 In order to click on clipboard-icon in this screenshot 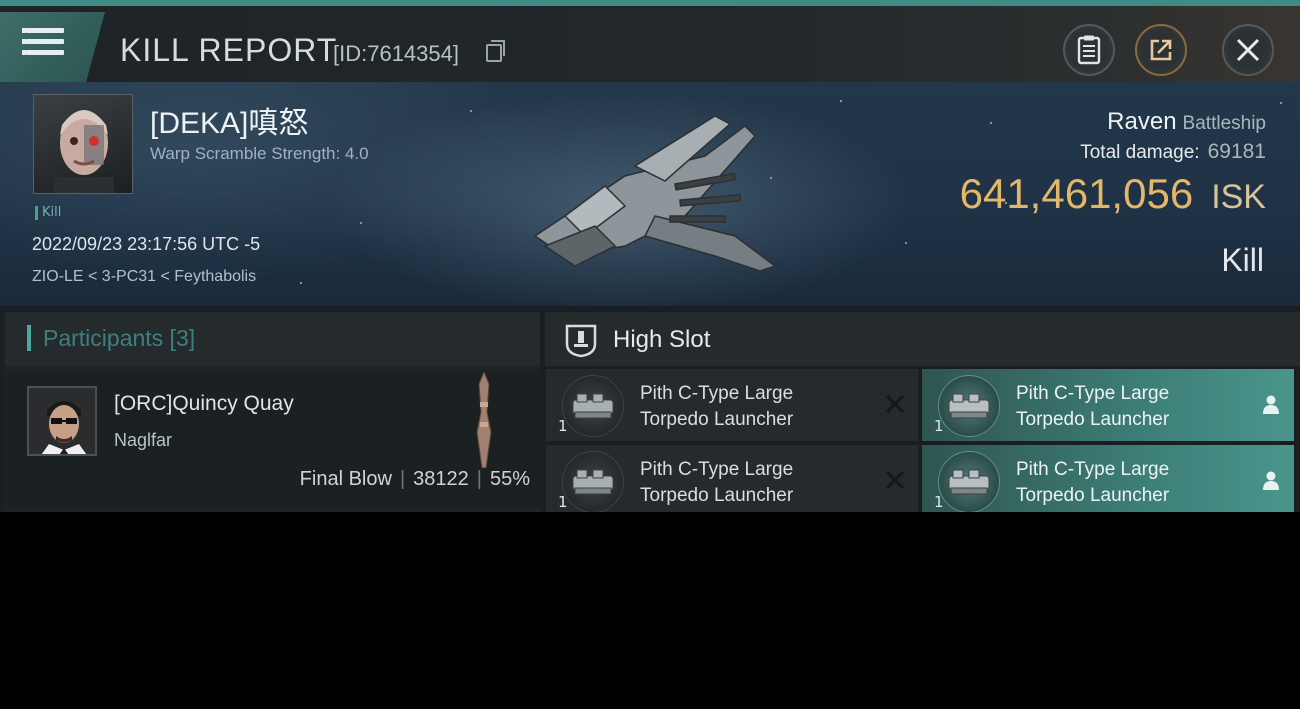, I will do `click(1089, 50)`.